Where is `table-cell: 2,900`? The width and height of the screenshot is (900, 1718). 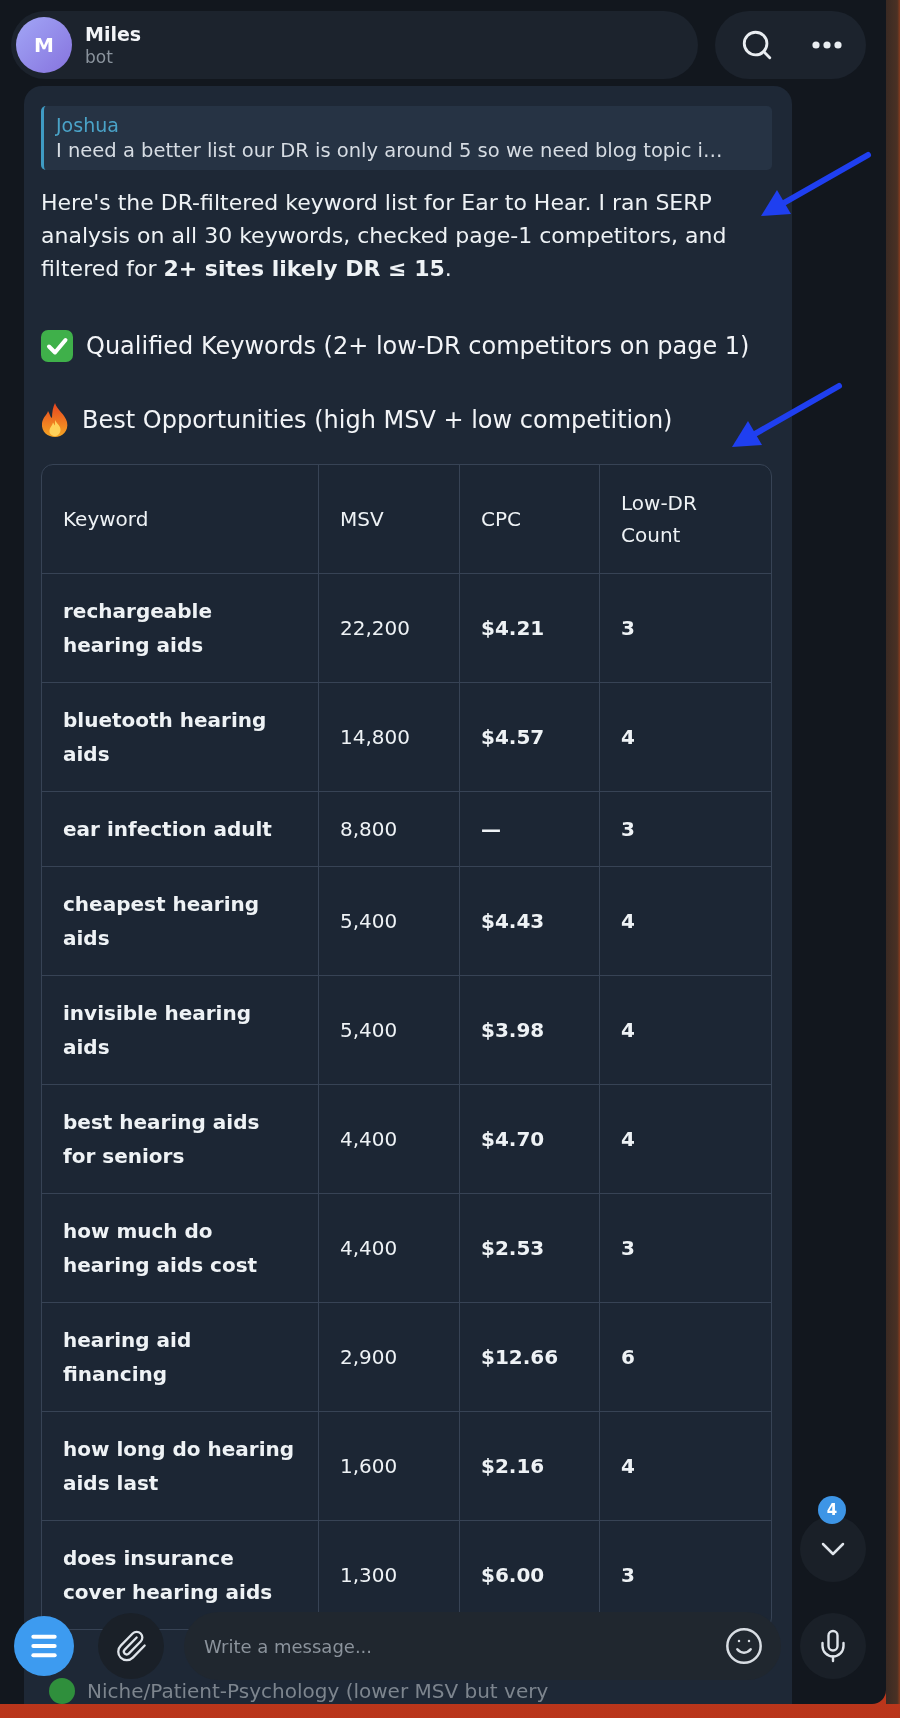
table-cell: 2,900 is located at coordinates (389, 1357).